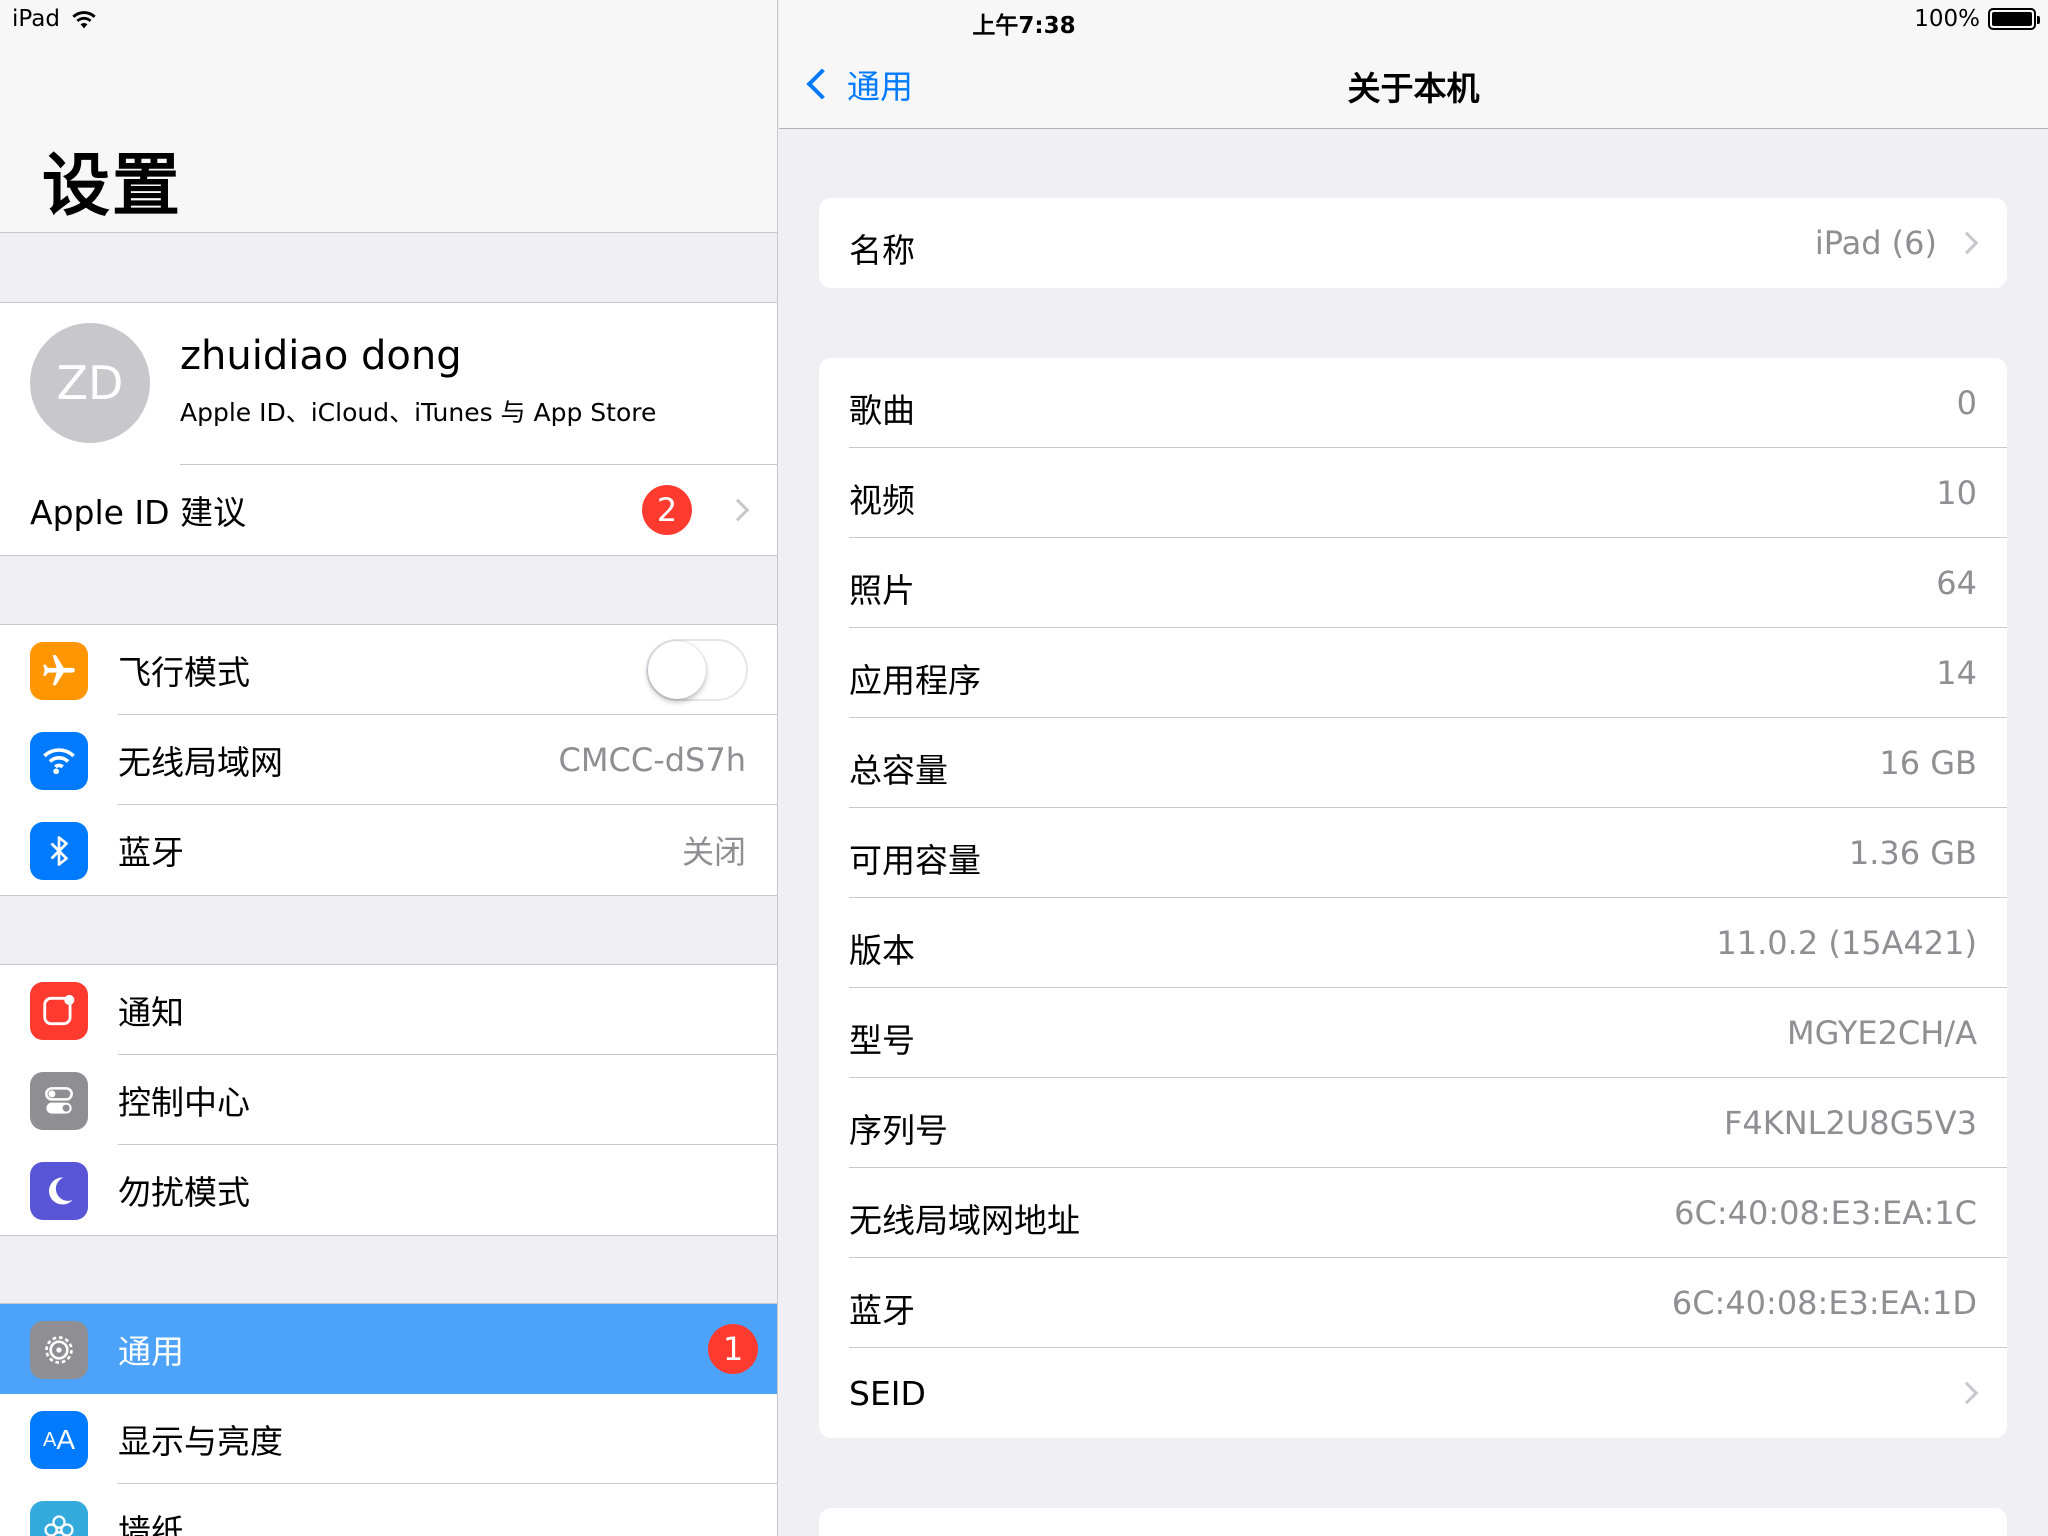 This screenshot has height=1536, width=2048. I want to click on info-value: 0, so click(1966, 403).